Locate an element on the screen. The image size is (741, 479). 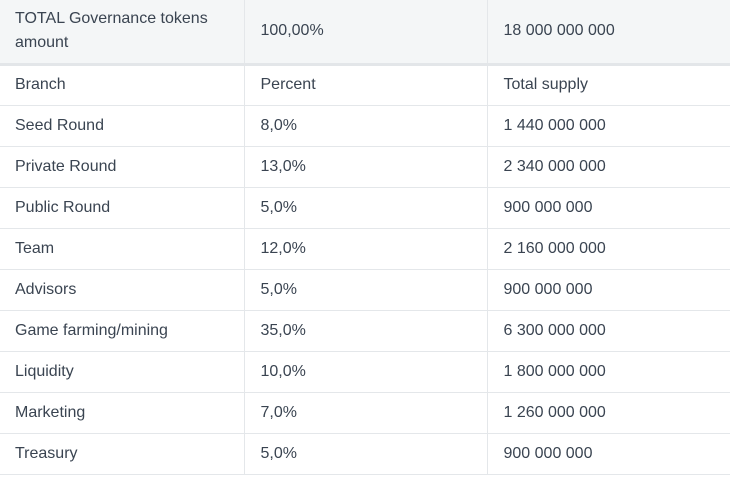
cell-percent: 13,0% is located at coordinates (365, 167).